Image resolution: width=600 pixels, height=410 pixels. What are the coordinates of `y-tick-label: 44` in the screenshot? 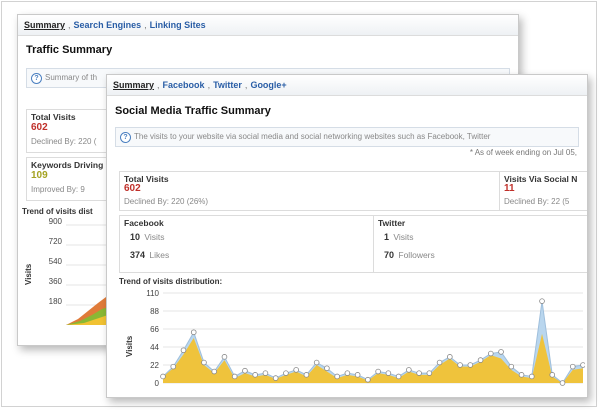 It's located at (154, 347).